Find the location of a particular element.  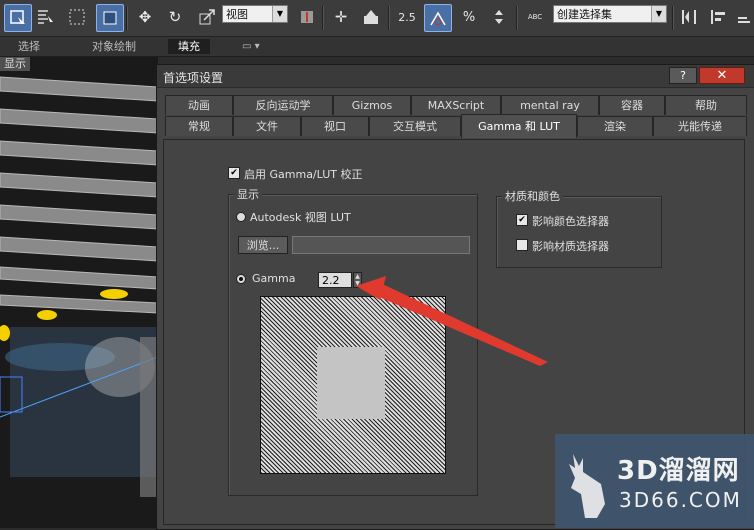

watermark: 3D溜溜网 3D66.COM is located at coordinates (654, 481).